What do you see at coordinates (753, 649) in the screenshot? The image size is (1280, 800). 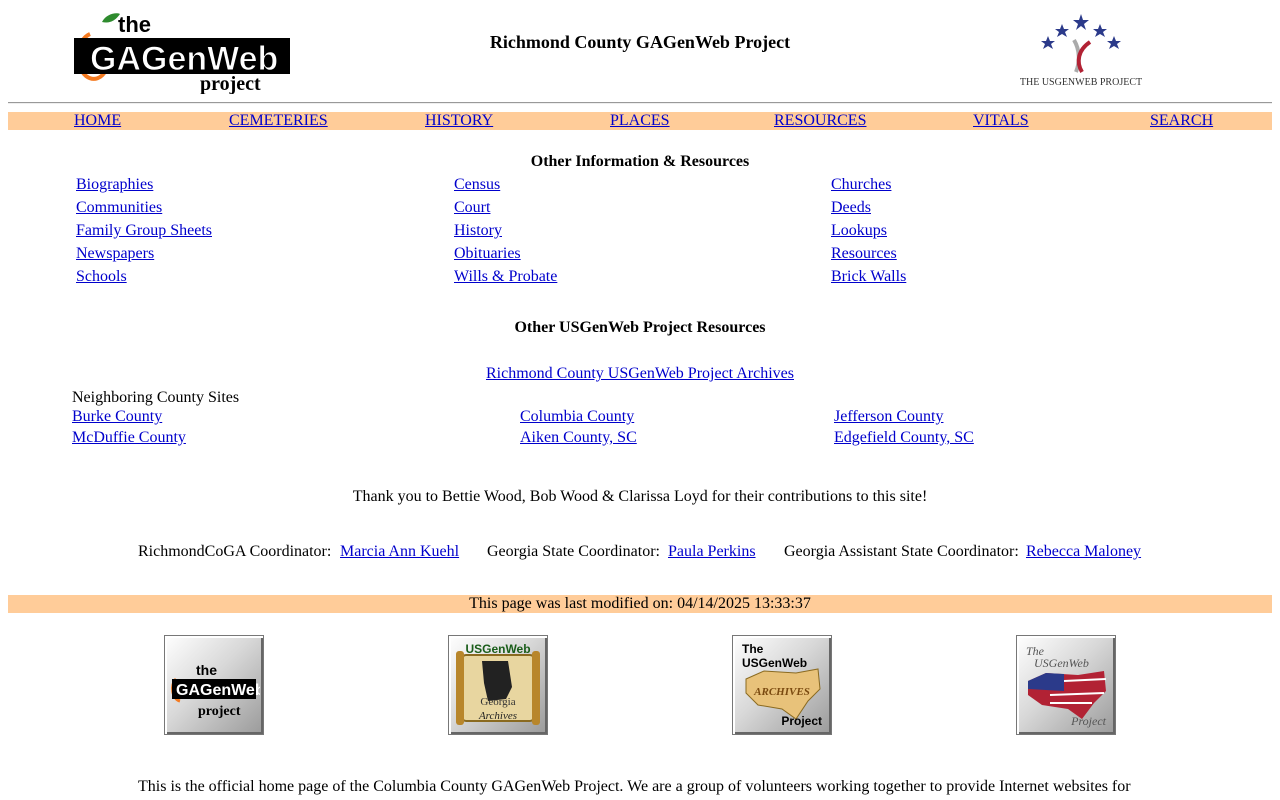 I see `badge3-line1: The` at bounding box center [753, 649].